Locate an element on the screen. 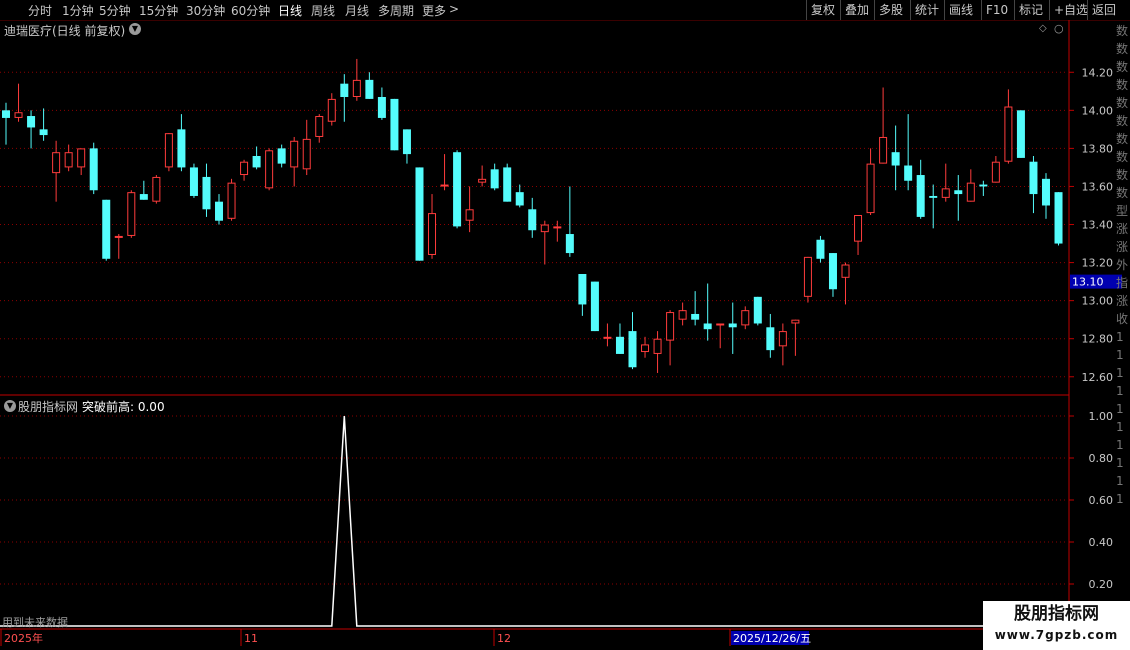 The image size is (1130, 650). toolbar-button-6: 标记 is located at coordinates (1030, 10).